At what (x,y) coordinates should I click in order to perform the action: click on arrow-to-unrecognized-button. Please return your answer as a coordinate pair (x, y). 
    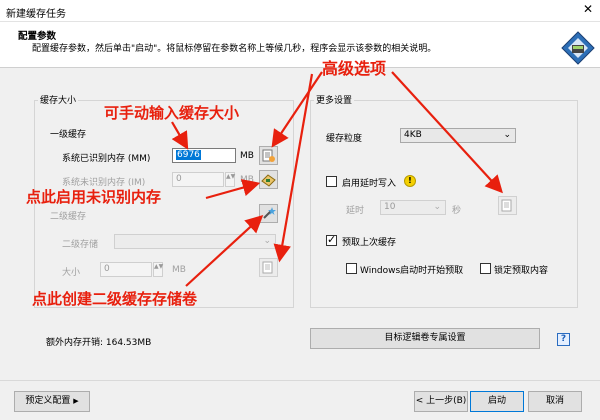
    Looking at the image, I should click on (233, 189).